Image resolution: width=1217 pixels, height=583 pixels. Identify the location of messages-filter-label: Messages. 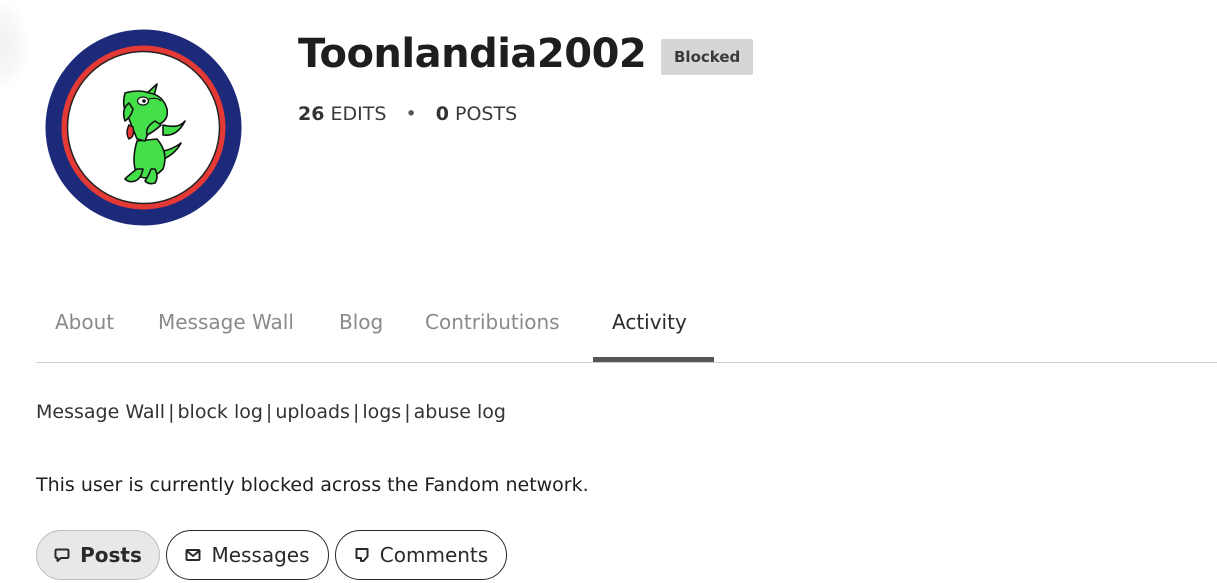
(260, 555).